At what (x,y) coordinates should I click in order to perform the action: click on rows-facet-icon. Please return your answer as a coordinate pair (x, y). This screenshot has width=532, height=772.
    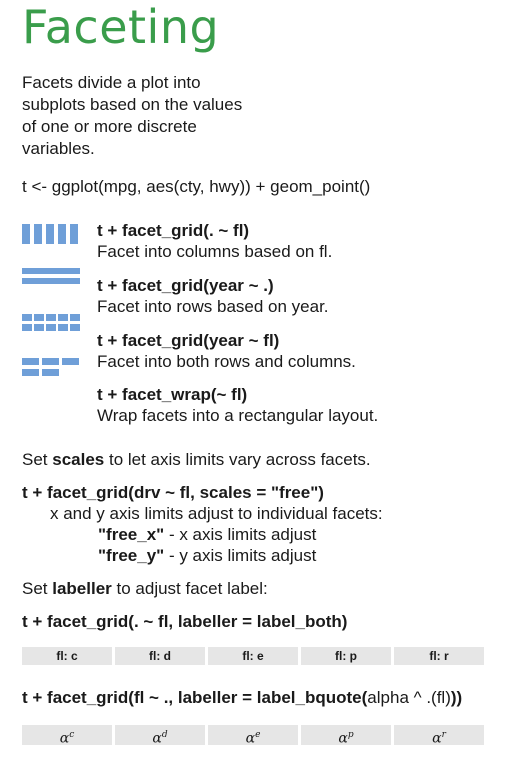
    Looking at the image, I should click on (51, 276).